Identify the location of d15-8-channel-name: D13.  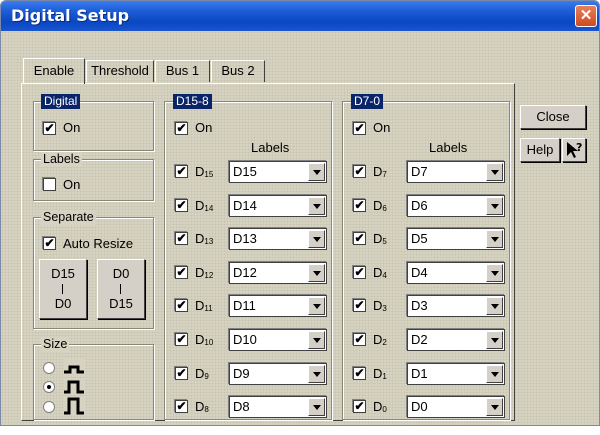
(204, 240).